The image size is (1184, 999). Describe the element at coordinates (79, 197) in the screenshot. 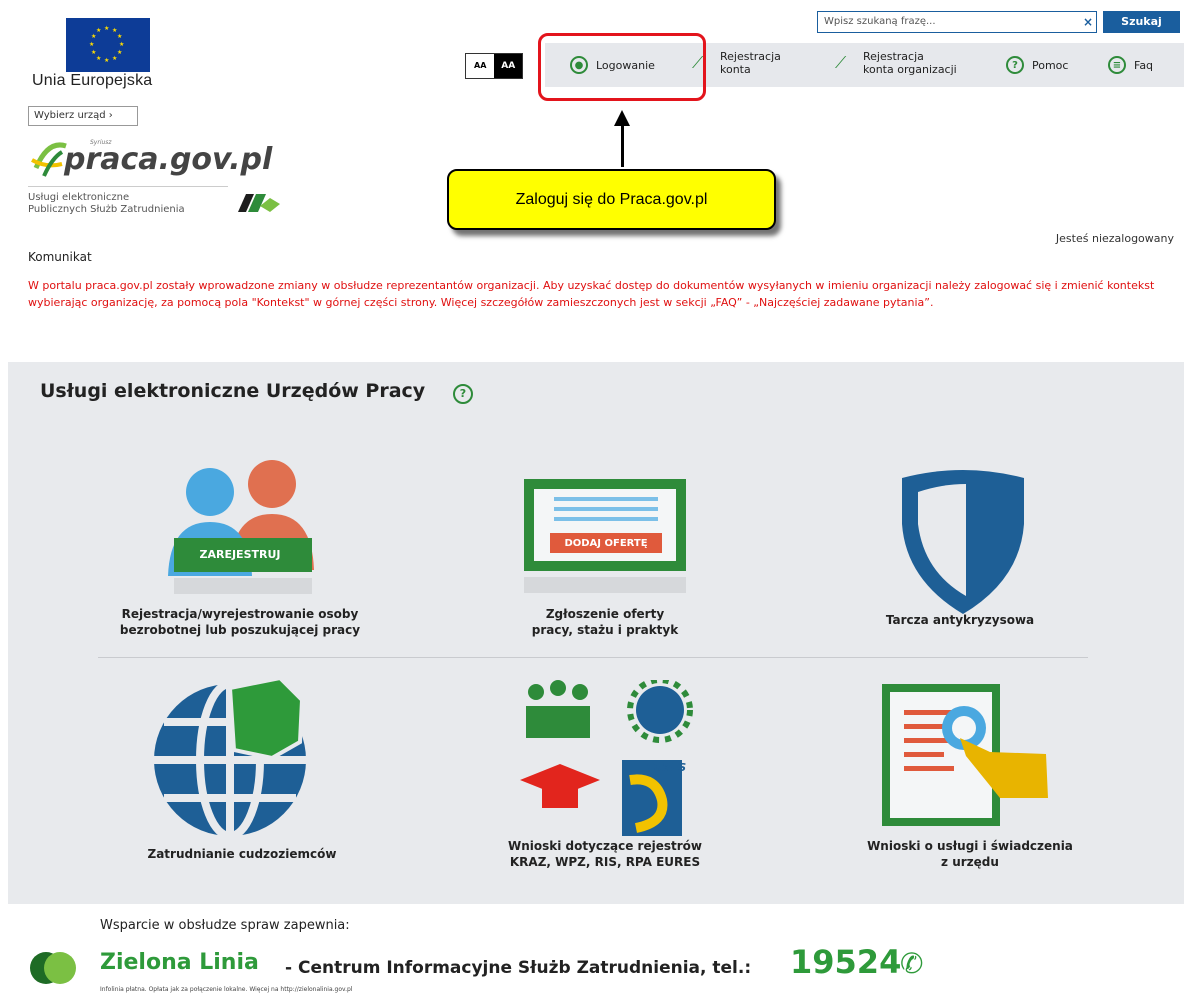

I see `psz-services-line1: Usługi elektroniczne` at that location.